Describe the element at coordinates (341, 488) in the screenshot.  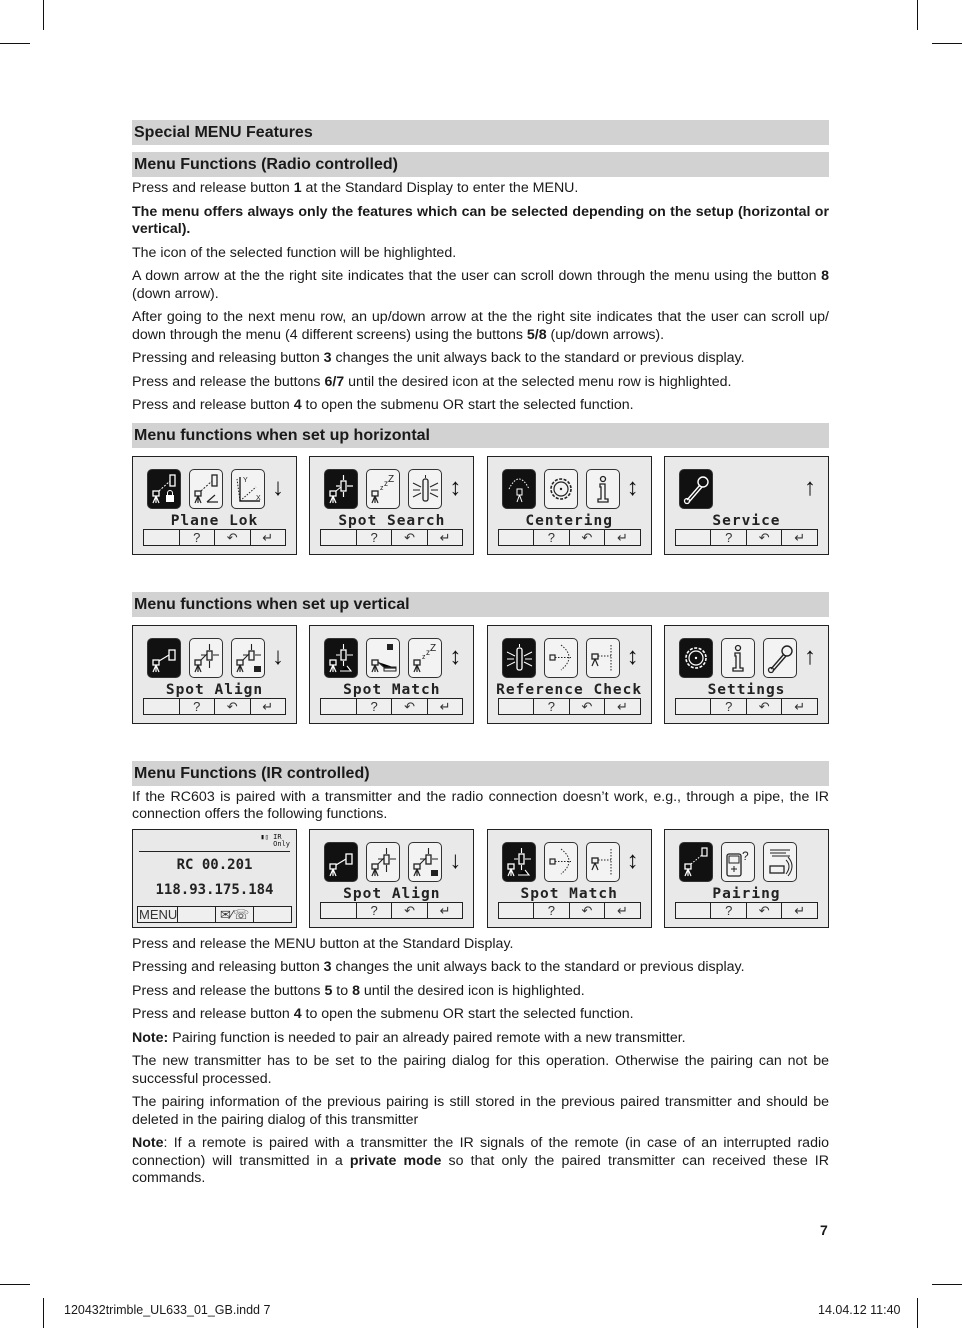
I see `spot-search-icon` at that location.